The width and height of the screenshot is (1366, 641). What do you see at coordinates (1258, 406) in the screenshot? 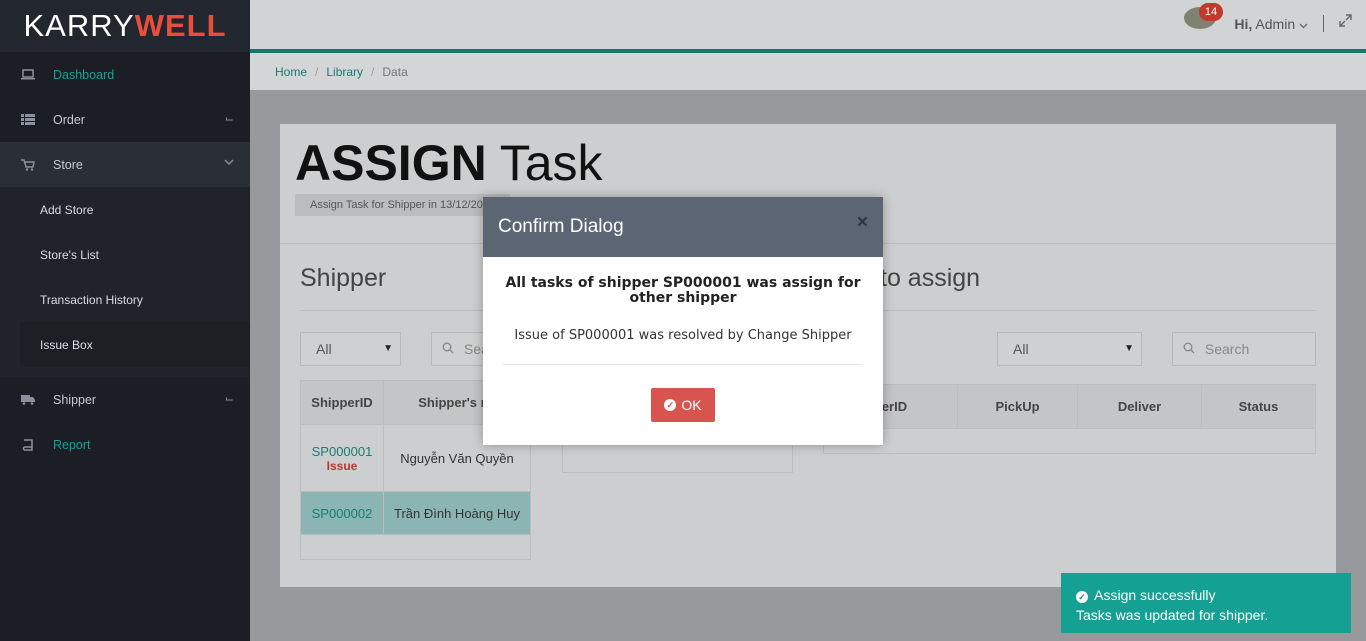
I see `column-header: Status` at bounding box center [1258, 406].